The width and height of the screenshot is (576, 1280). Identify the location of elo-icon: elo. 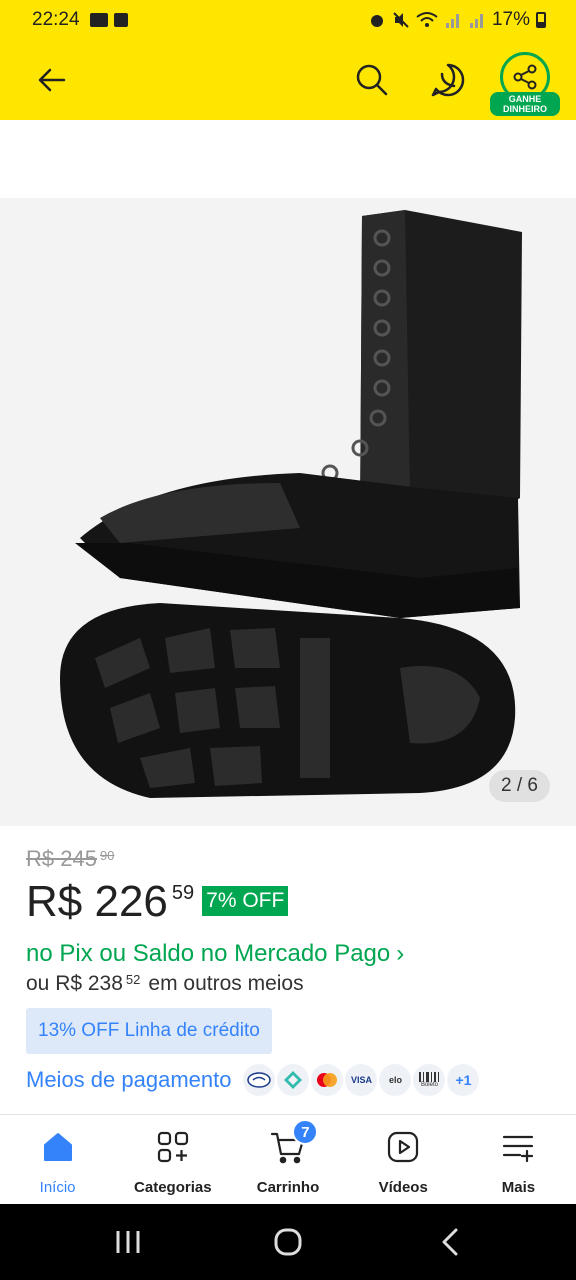
(395, 1080).